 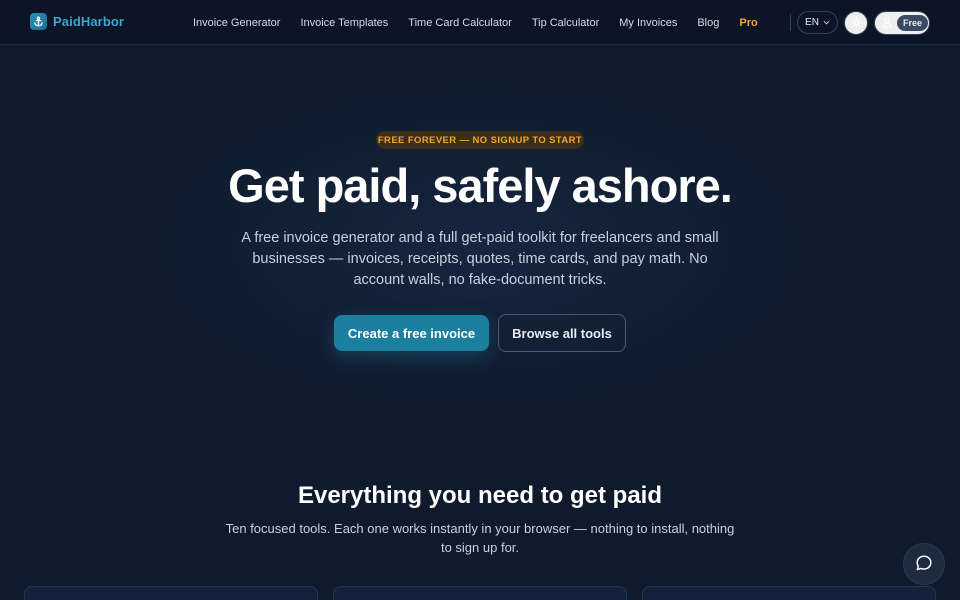 I want to click on account-button: Free, so click(x=902, y=23).